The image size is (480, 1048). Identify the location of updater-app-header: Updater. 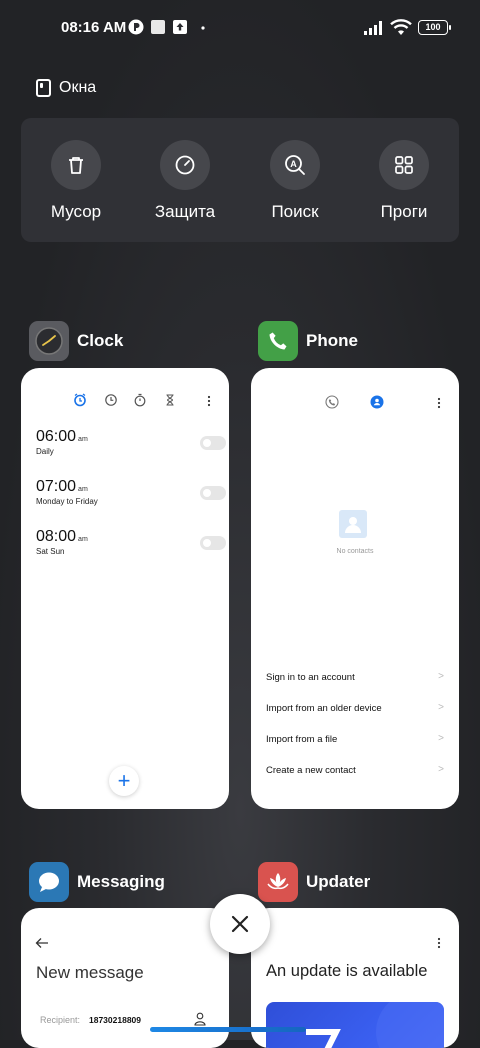
(314, 882).